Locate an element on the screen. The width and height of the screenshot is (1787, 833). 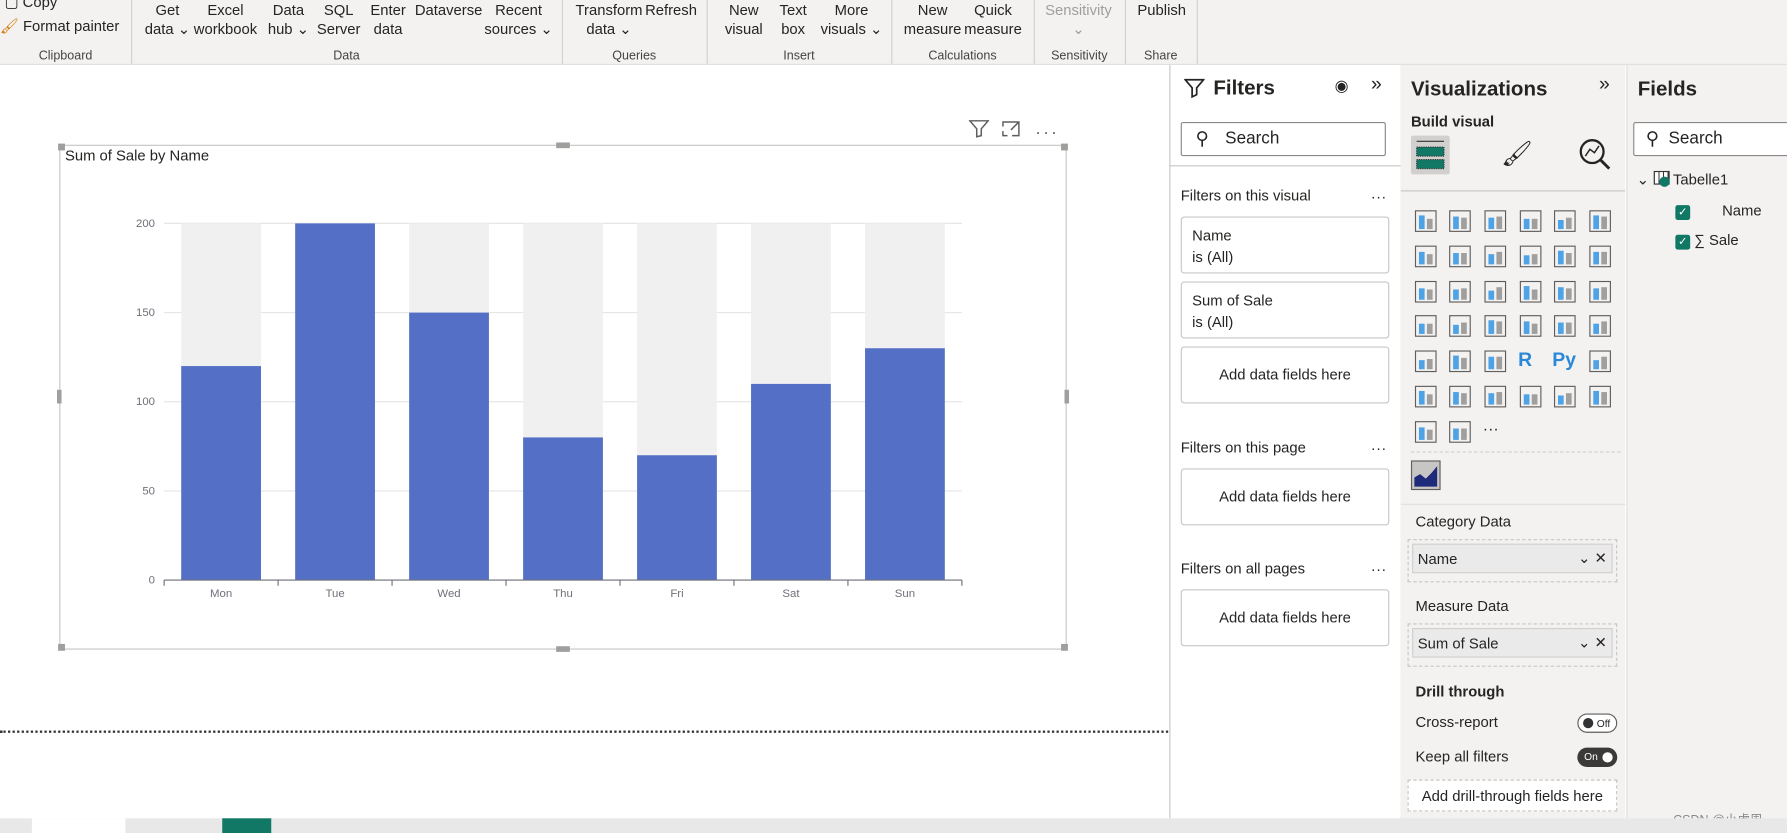
category-data-well: Name ⌄ ✕ is located at coordinates (1512, 561).